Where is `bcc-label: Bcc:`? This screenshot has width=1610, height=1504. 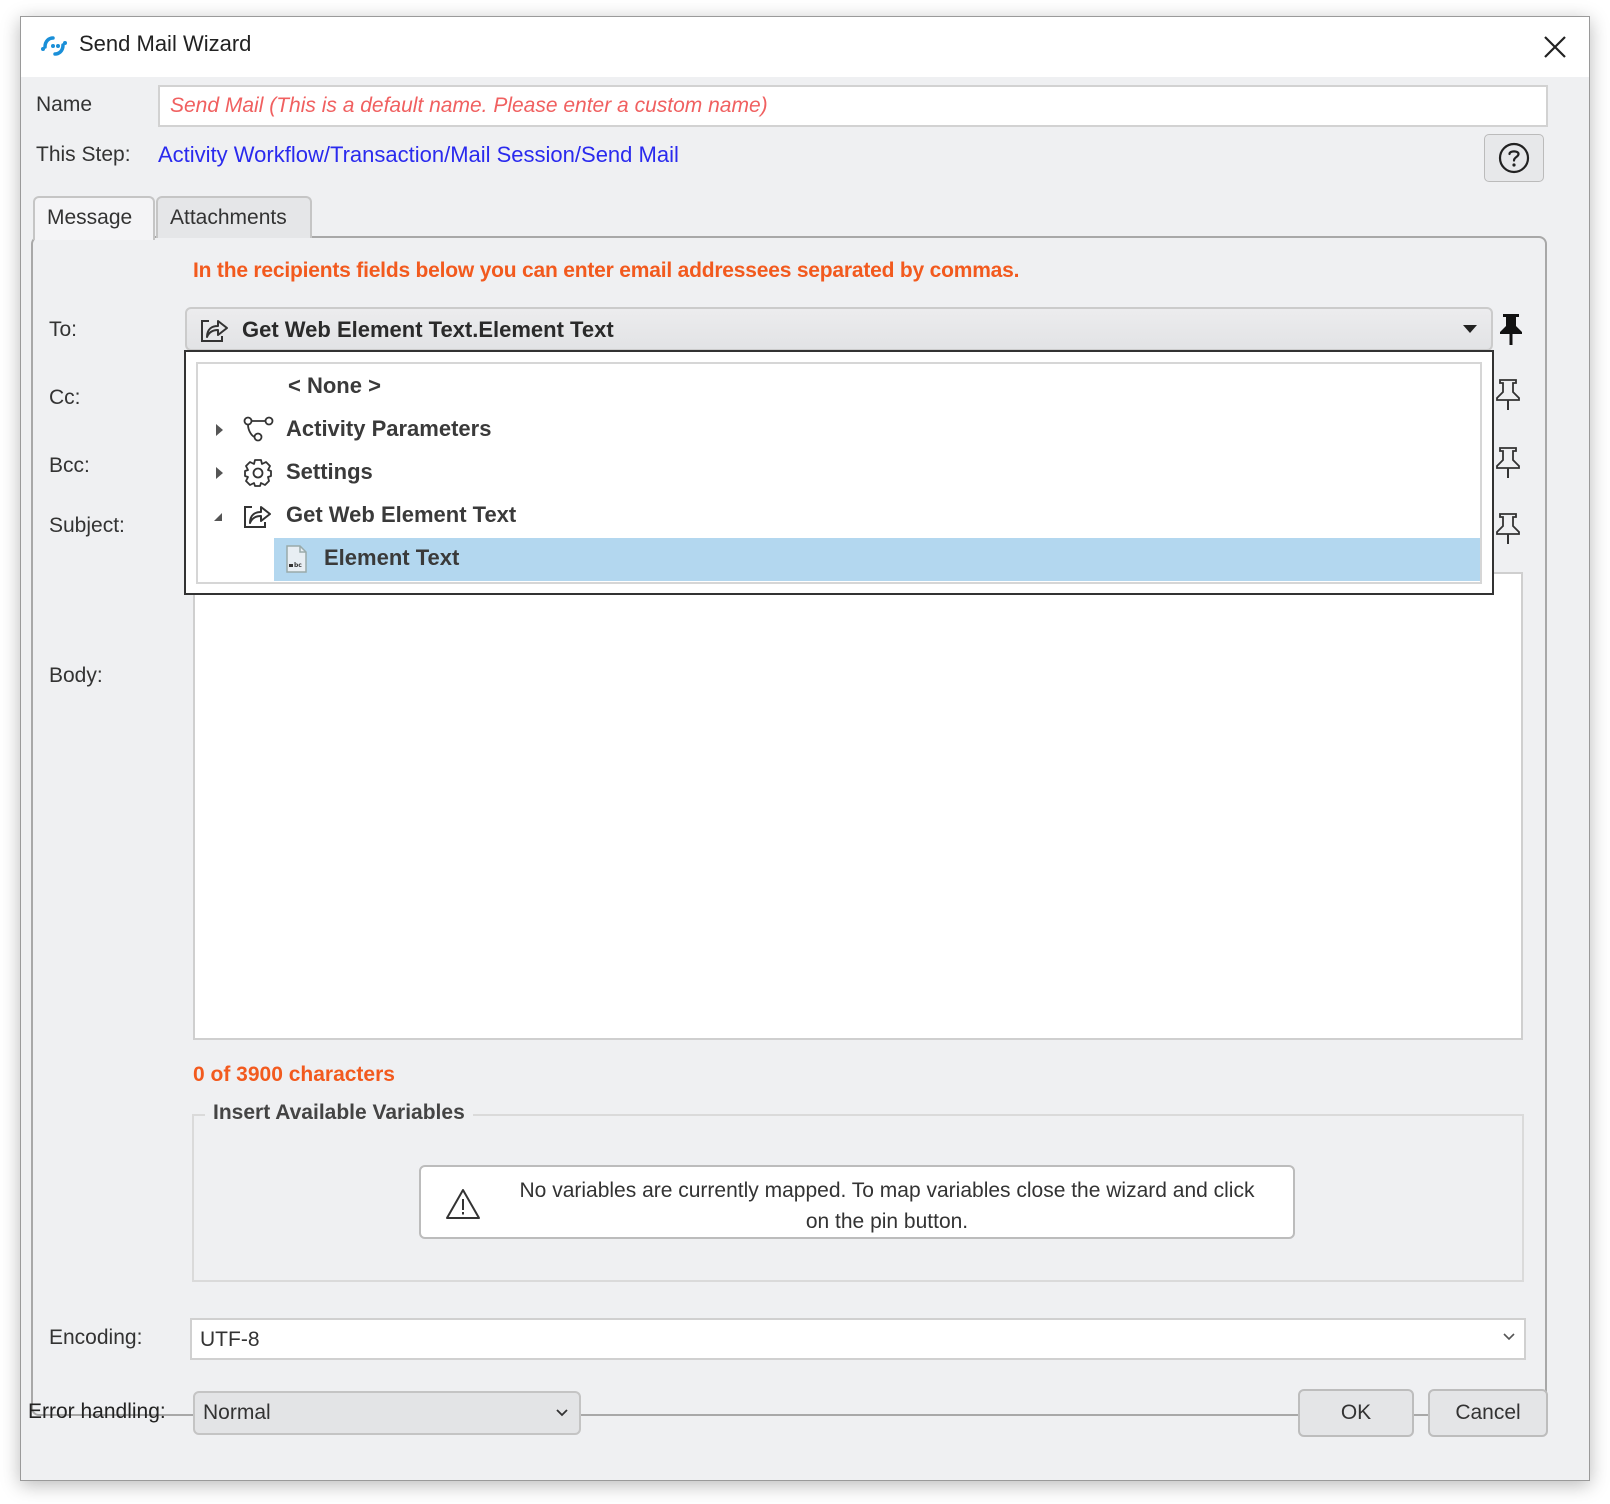 bcc-label: Bcc: is located at coordinates (69, 465).